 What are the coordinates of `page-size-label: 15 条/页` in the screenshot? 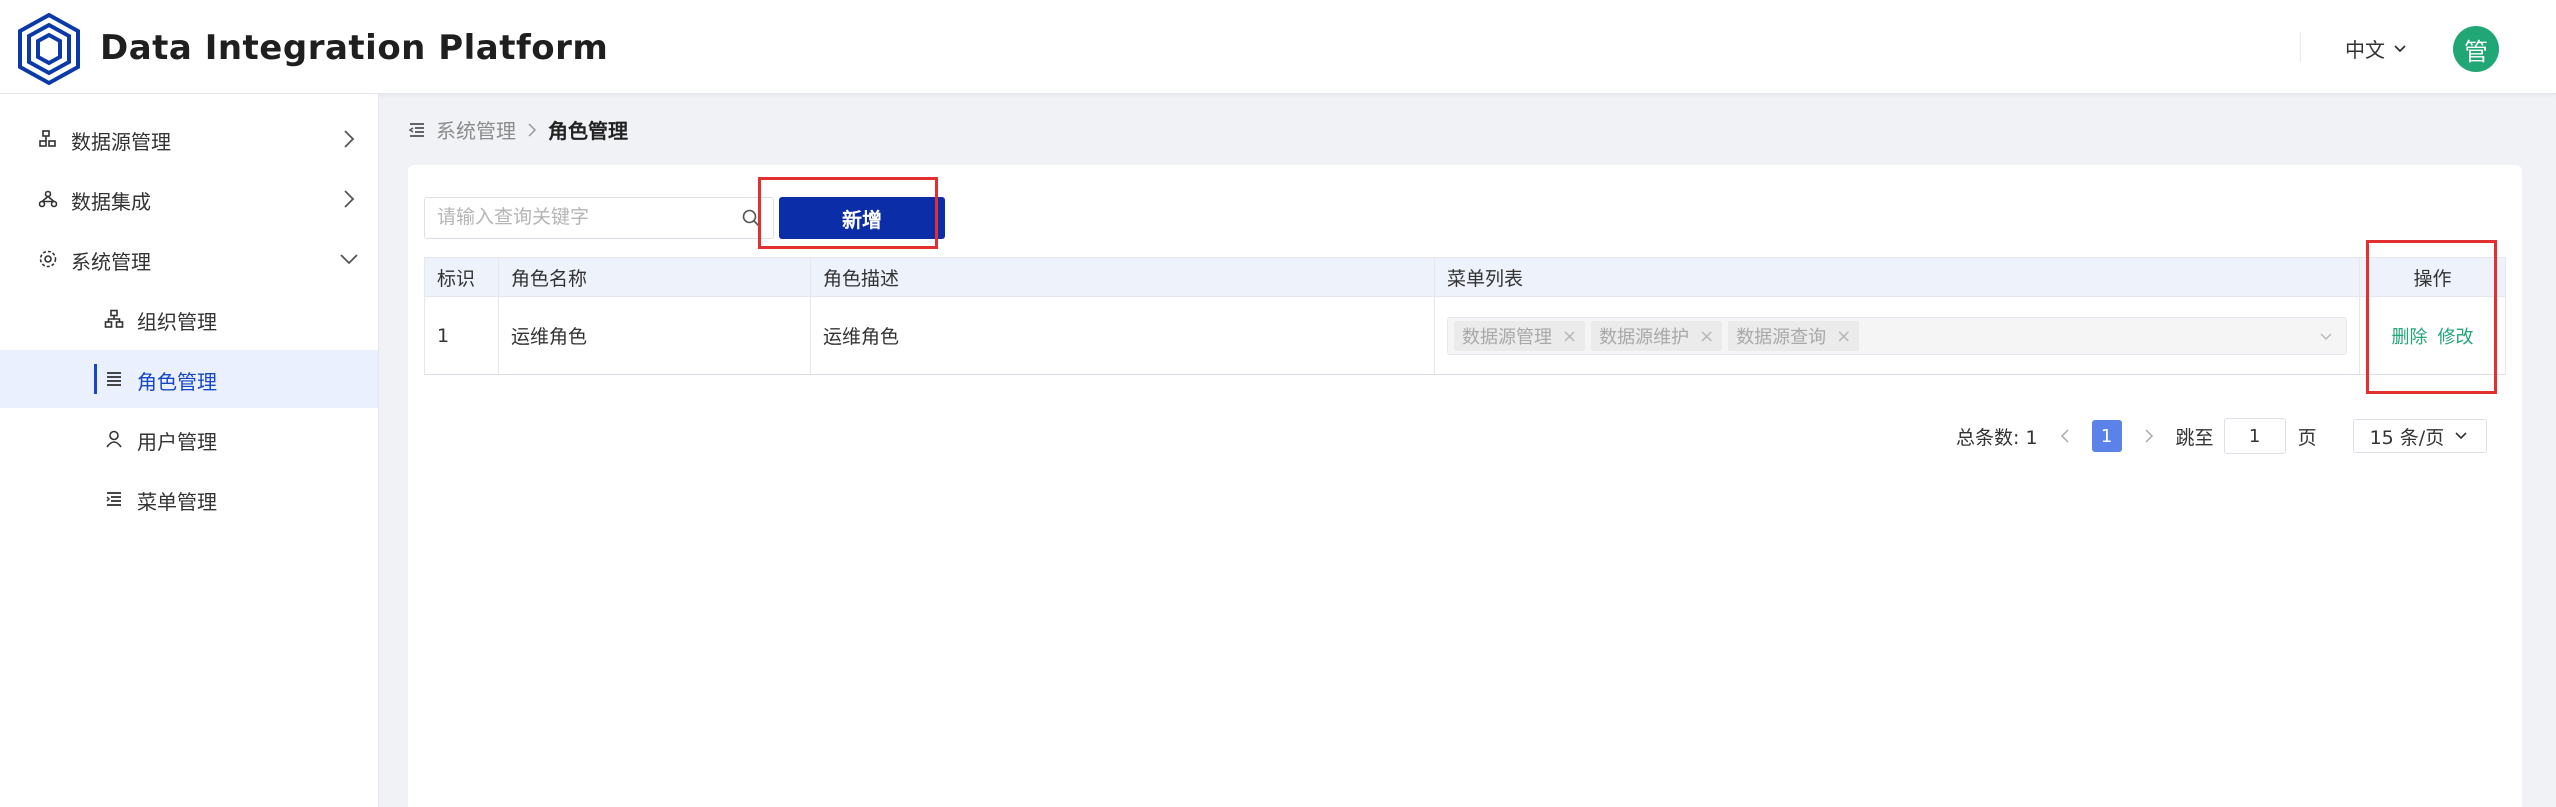 It's located at (2407, 437).